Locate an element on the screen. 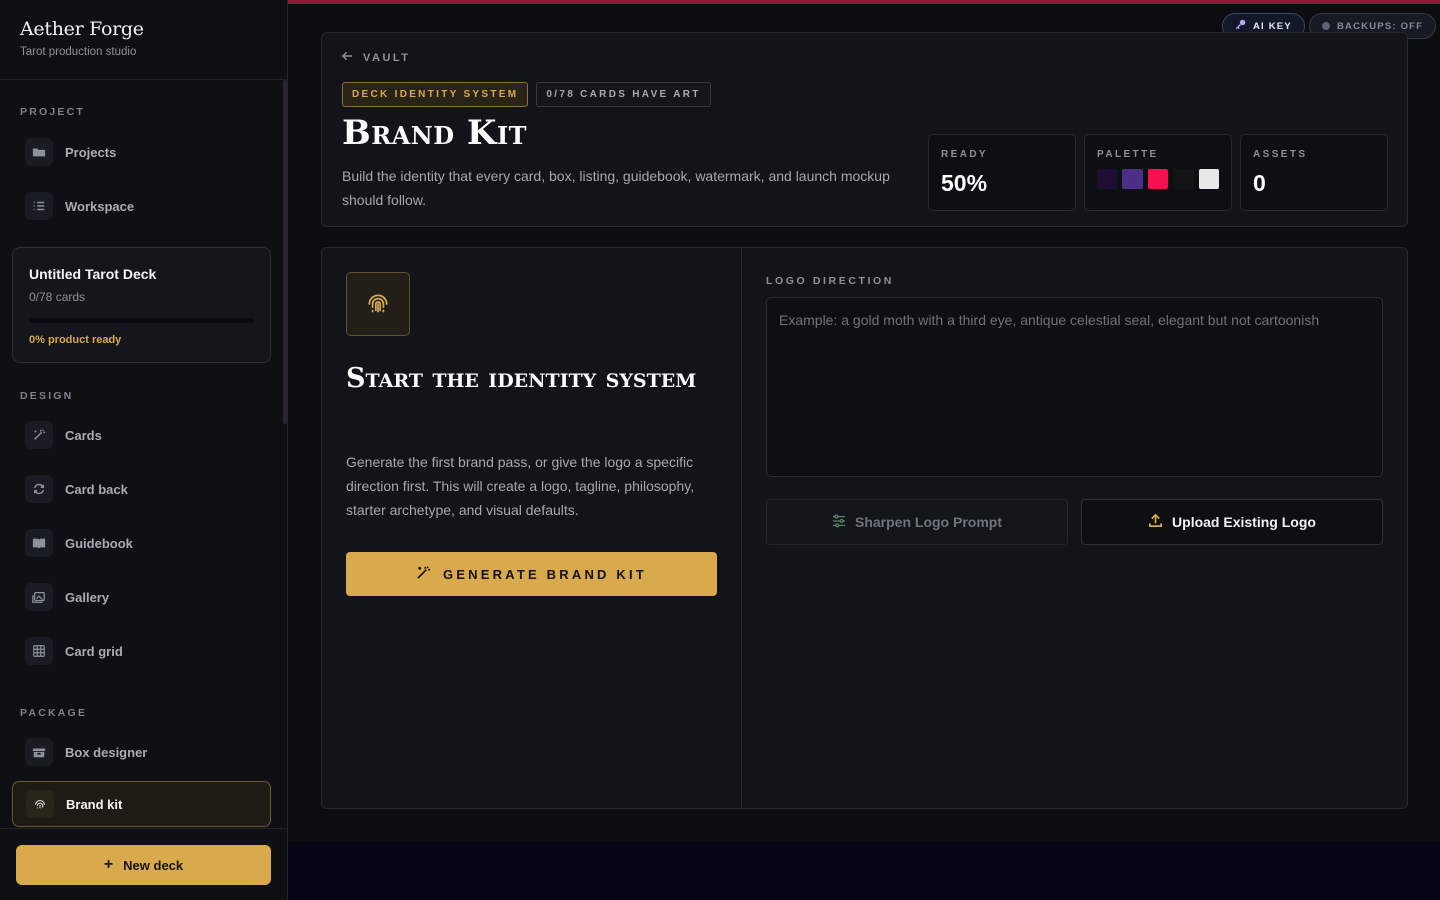 The image size is (1440, 900). sidebar-item-label: Gallery is located at coordinates (87, 597).